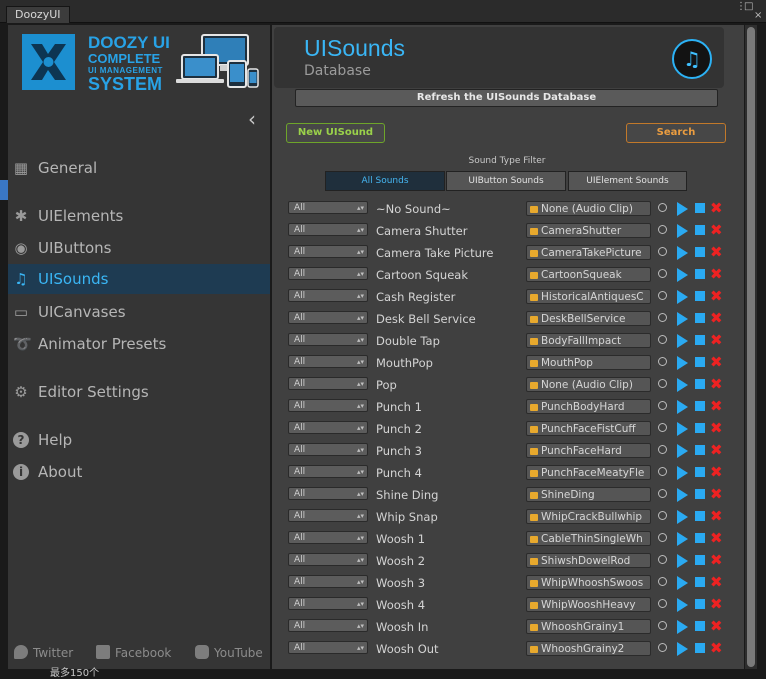 The image size is (766, 679). What do you see at coordinates (448, 253) in the screenshot?
I see `sound-name-field: Camera Take Picture` at bounding box center [448, 253].